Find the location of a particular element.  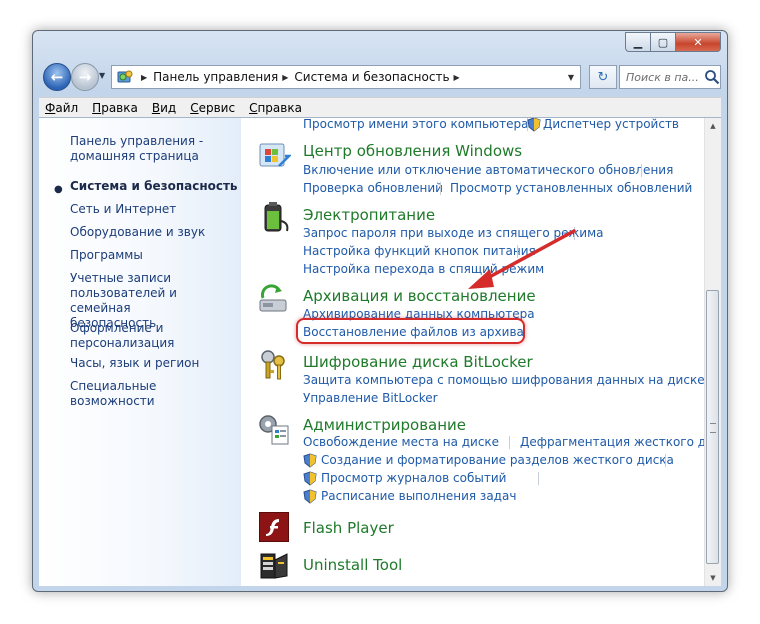

flash-player-icon is located at coordinates (274, 527).